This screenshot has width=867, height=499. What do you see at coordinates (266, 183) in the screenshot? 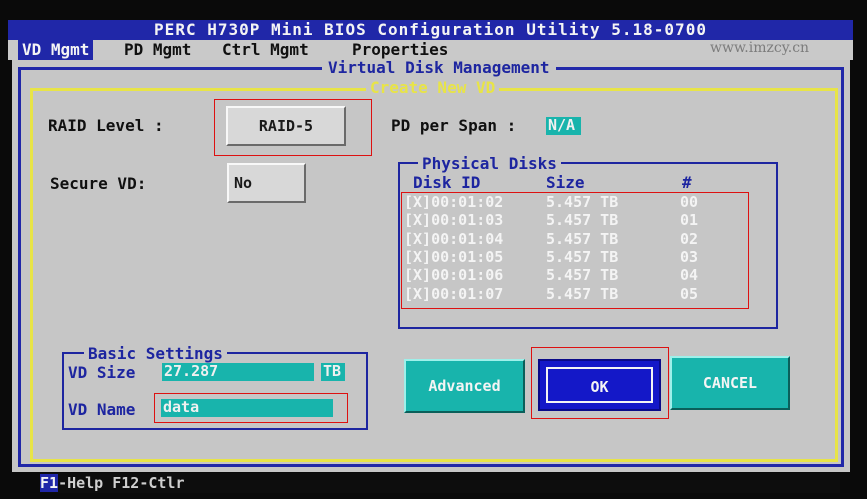
I see `secure-vd-select: No` at bounding box center [266, 183].